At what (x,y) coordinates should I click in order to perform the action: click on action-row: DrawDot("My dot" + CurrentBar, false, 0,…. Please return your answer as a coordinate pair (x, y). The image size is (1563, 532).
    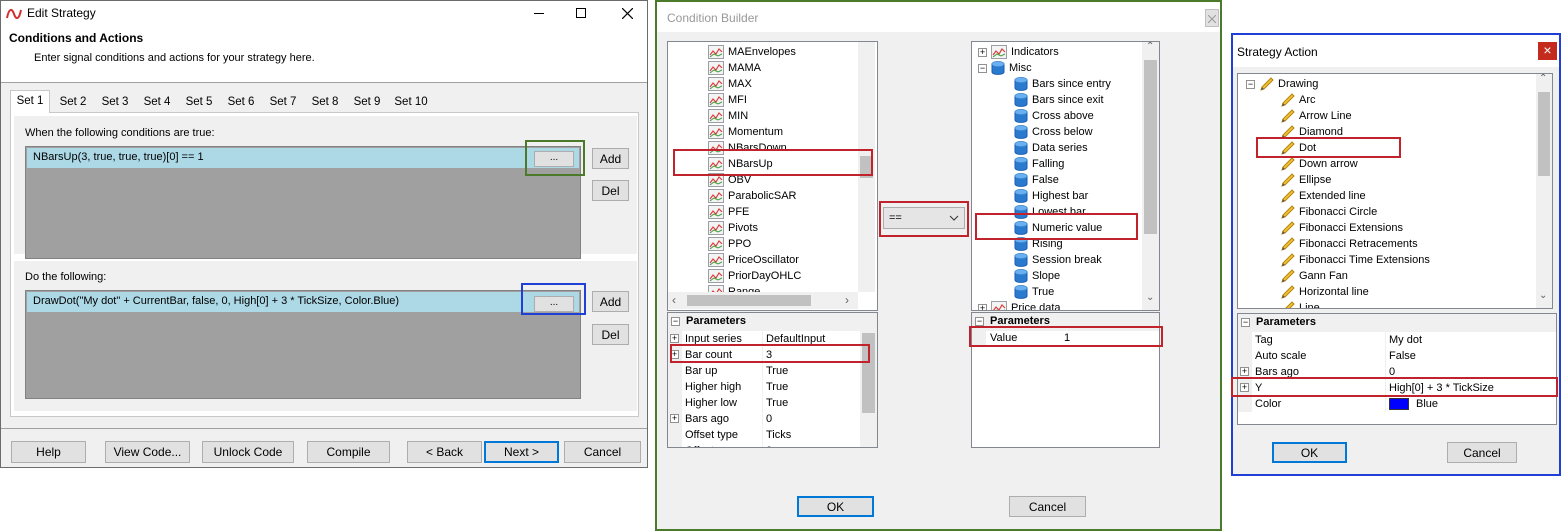
    Looking at the image, I should click on (303, 302).